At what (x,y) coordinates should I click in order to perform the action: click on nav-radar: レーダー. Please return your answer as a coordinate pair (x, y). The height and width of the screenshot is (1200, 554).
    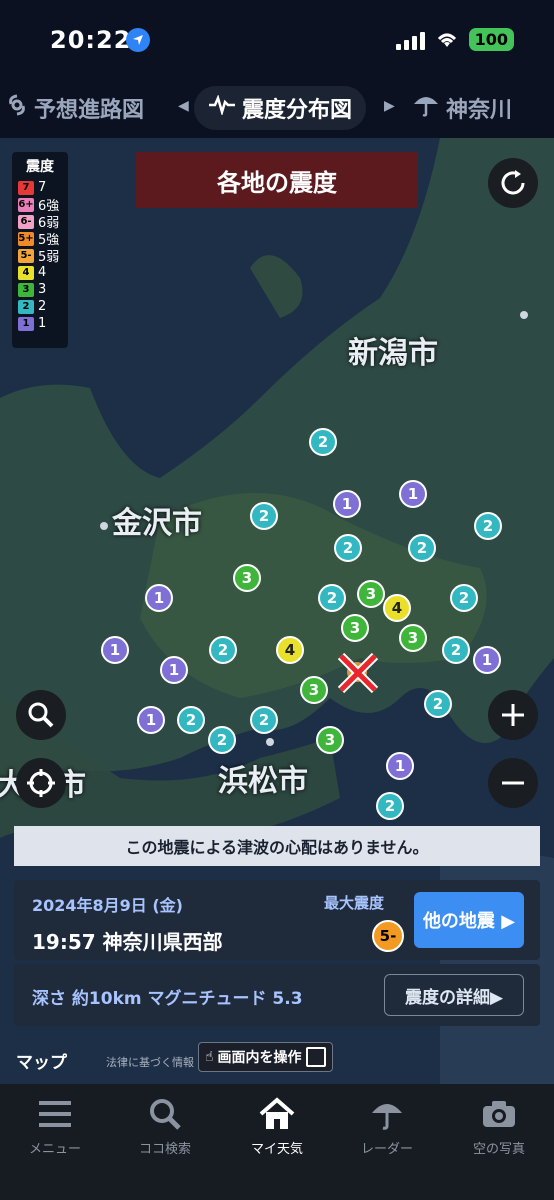
    Looking at the image, I should click on (387, 1125).